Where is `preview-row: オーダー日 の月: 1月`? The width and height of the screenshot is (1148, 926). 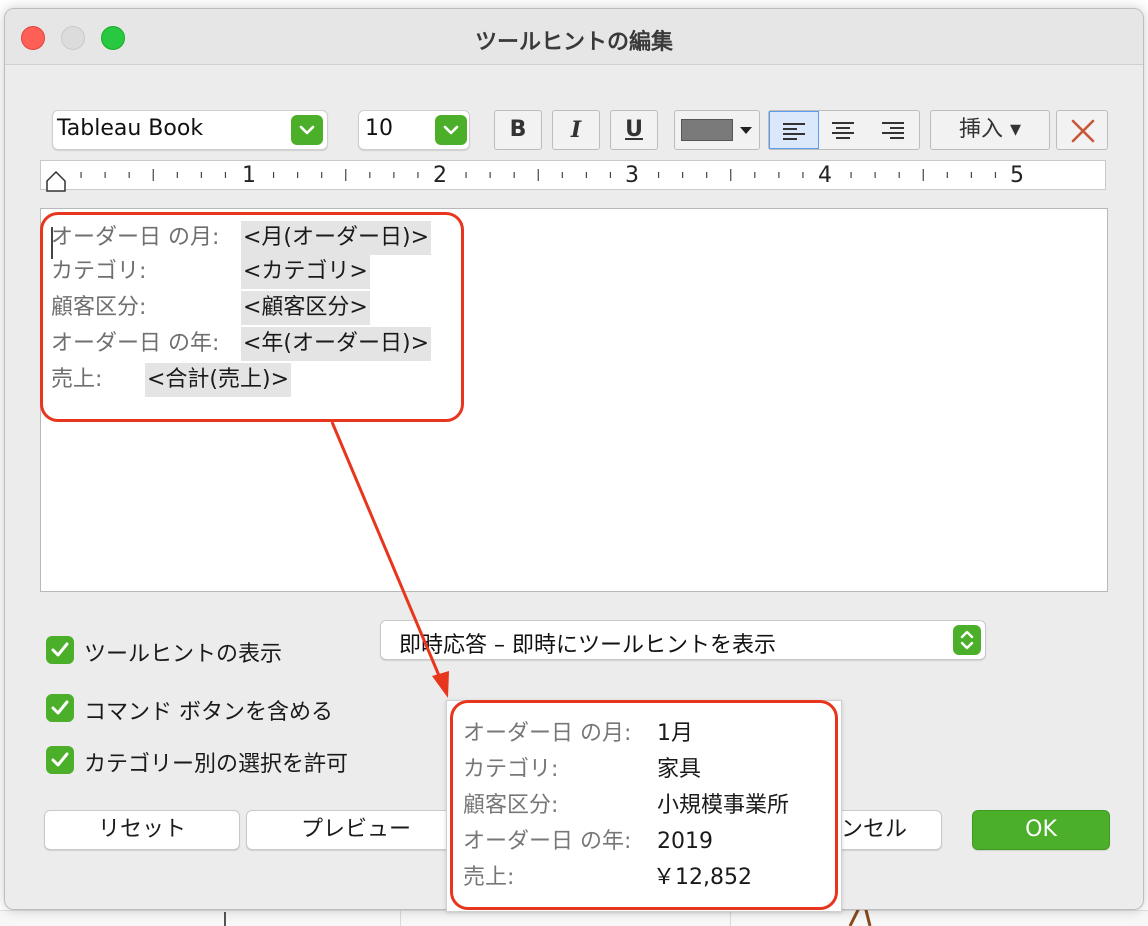
preview-row: オーダー日 の月: 1月 is located at coordinates (578, 734).